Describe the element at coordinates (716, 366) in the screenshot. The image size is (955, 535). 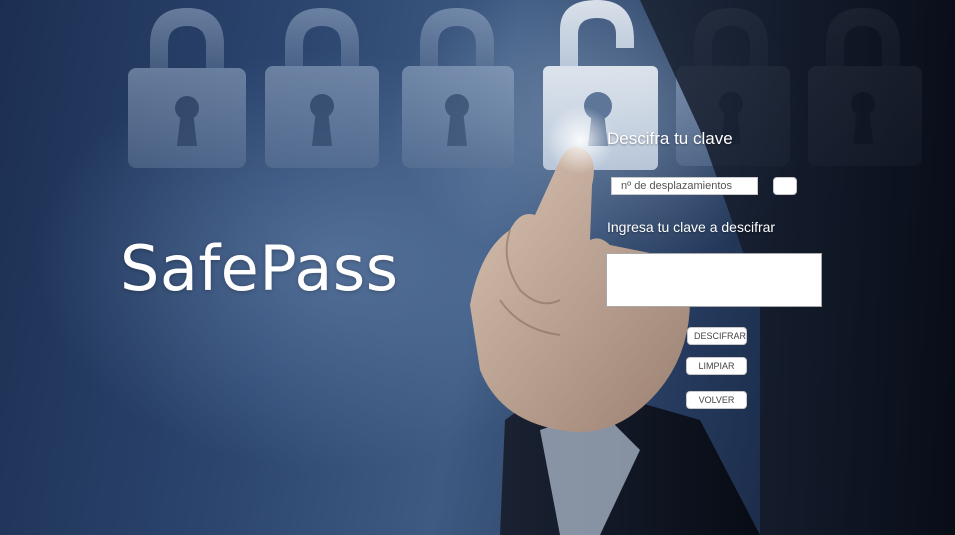
I see `clear-button: LIMPIAR` at that location.